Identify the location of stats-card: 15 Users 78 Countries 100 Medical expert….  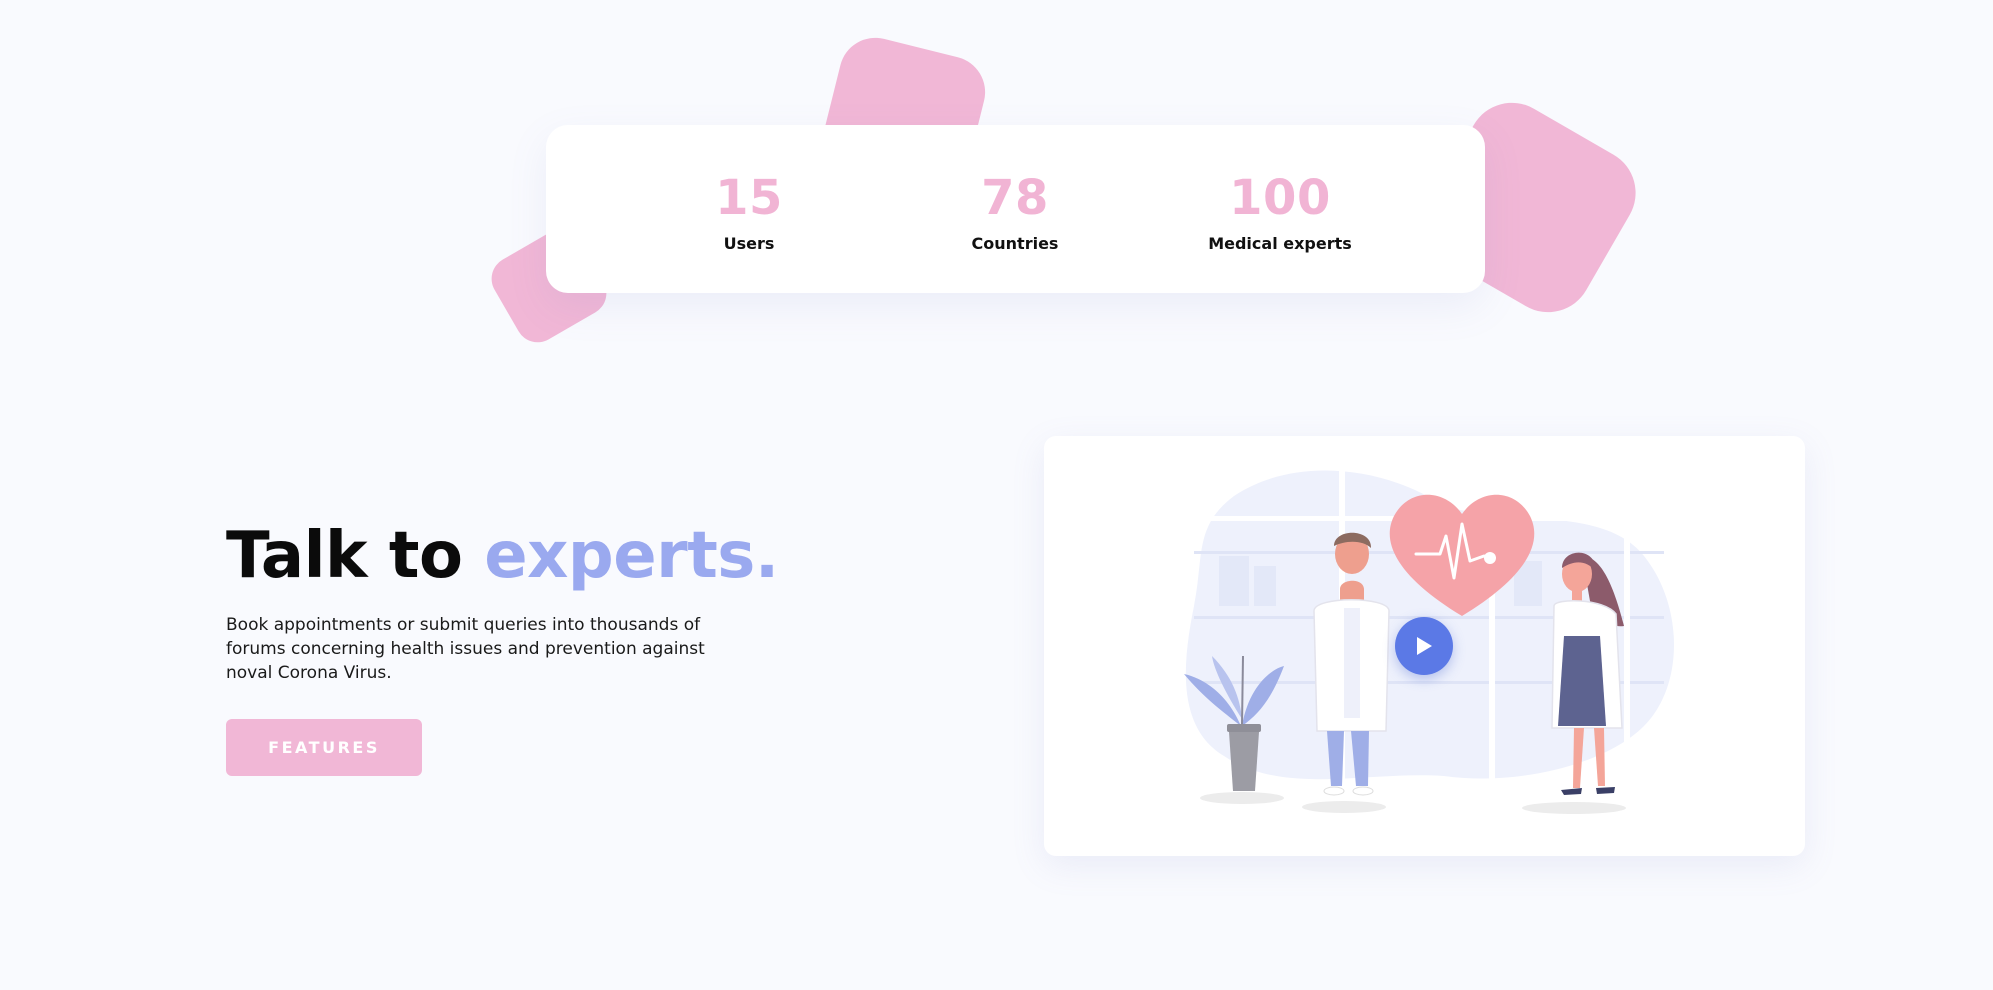
(1015, 209).